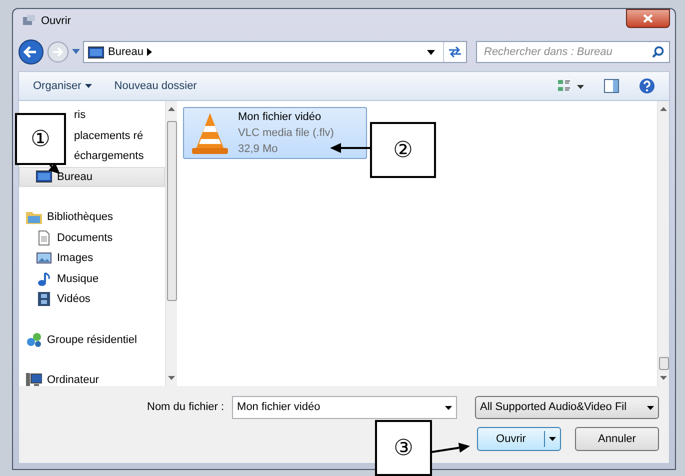 The image size is (685, 476). What do you see at coordinates (275, 52) in the screenshot?
I see `address-bar: Bureau` at bounding box center [275, 52].